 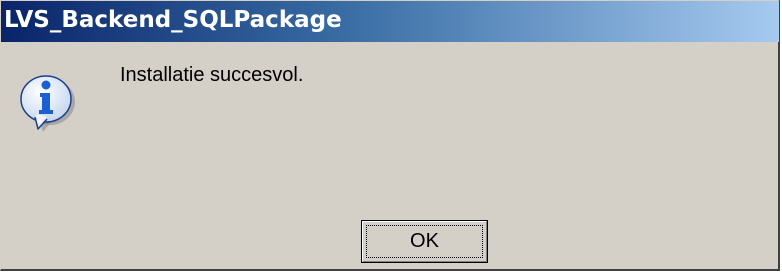 I want to click on information-icon, so click(x=48, y=103).